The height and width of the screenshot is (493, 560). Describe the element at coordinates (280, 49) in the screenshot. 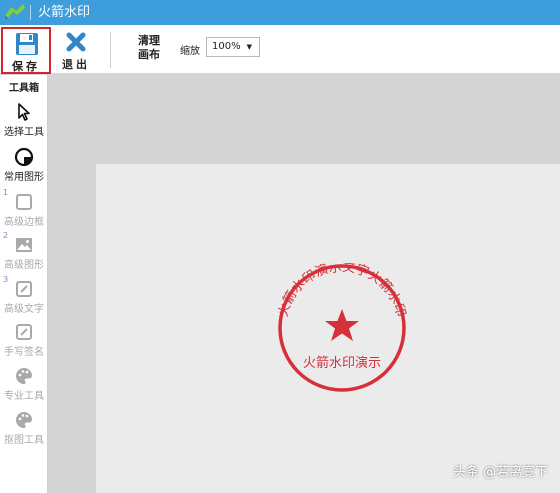

I see `toolbar: 保存 退出 清理 画布 缩放 100% ▼` at that location.